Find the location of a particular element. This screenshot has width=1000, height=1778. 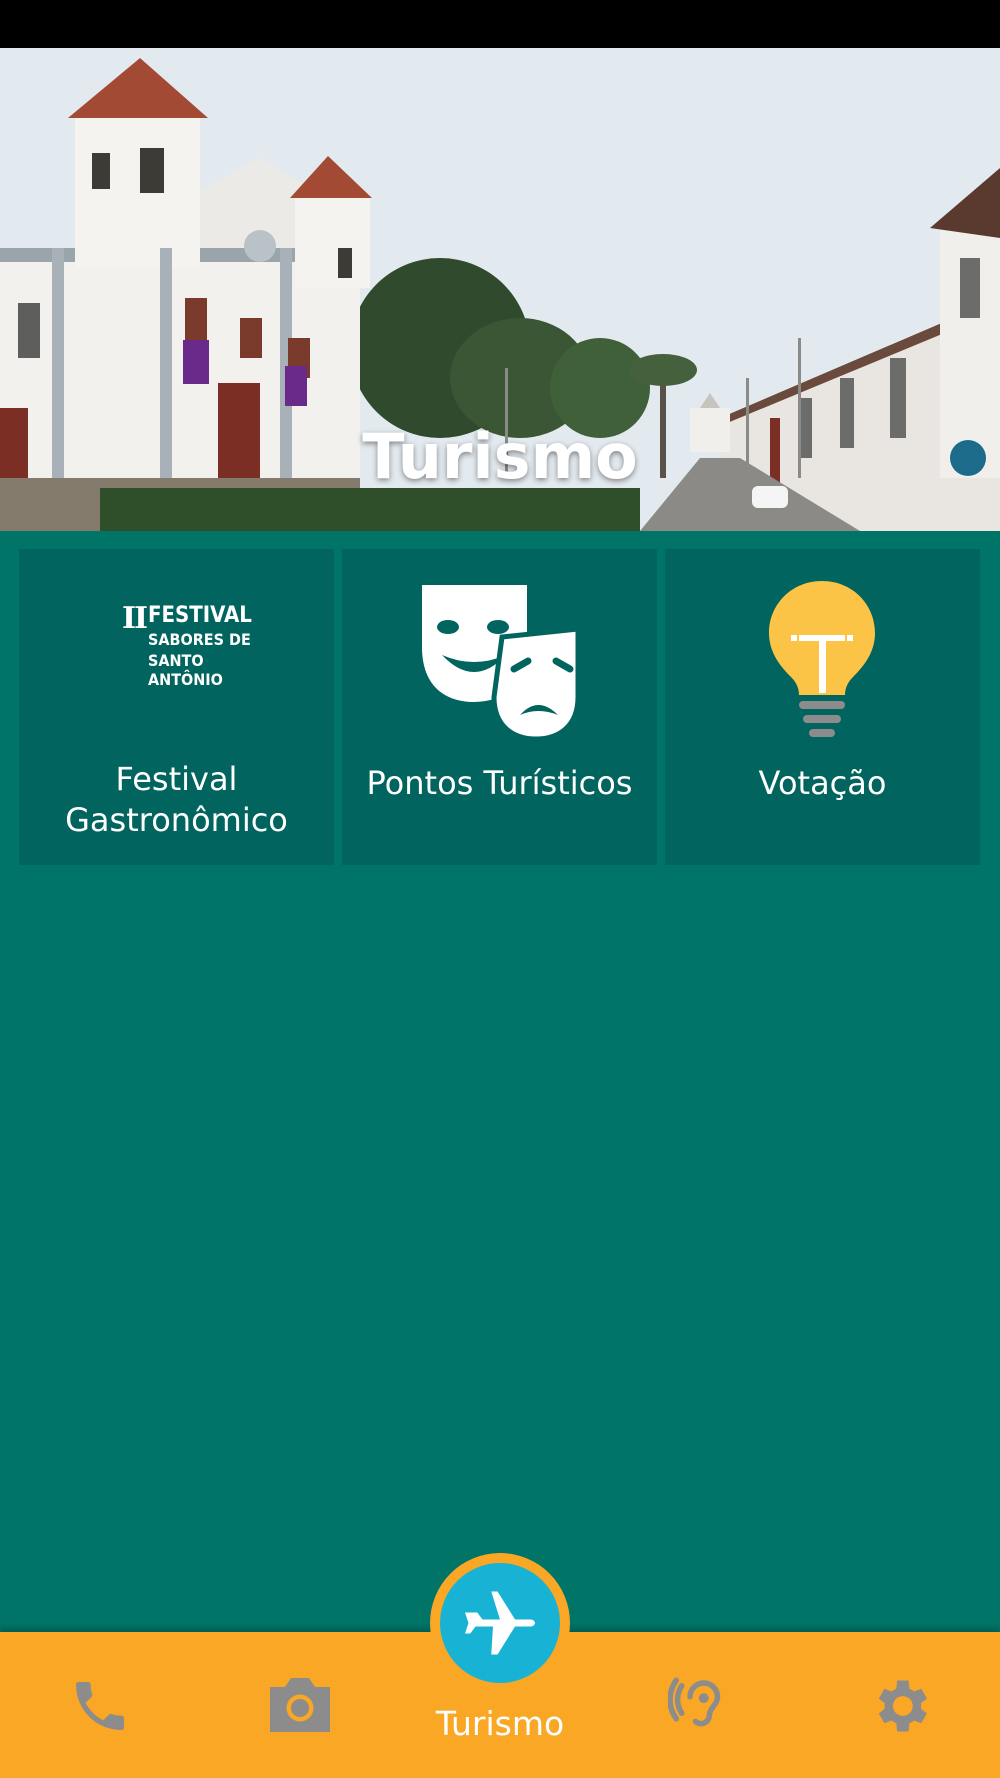

nav-label-turismo: Turismo is located at coordinates (500, 1723).